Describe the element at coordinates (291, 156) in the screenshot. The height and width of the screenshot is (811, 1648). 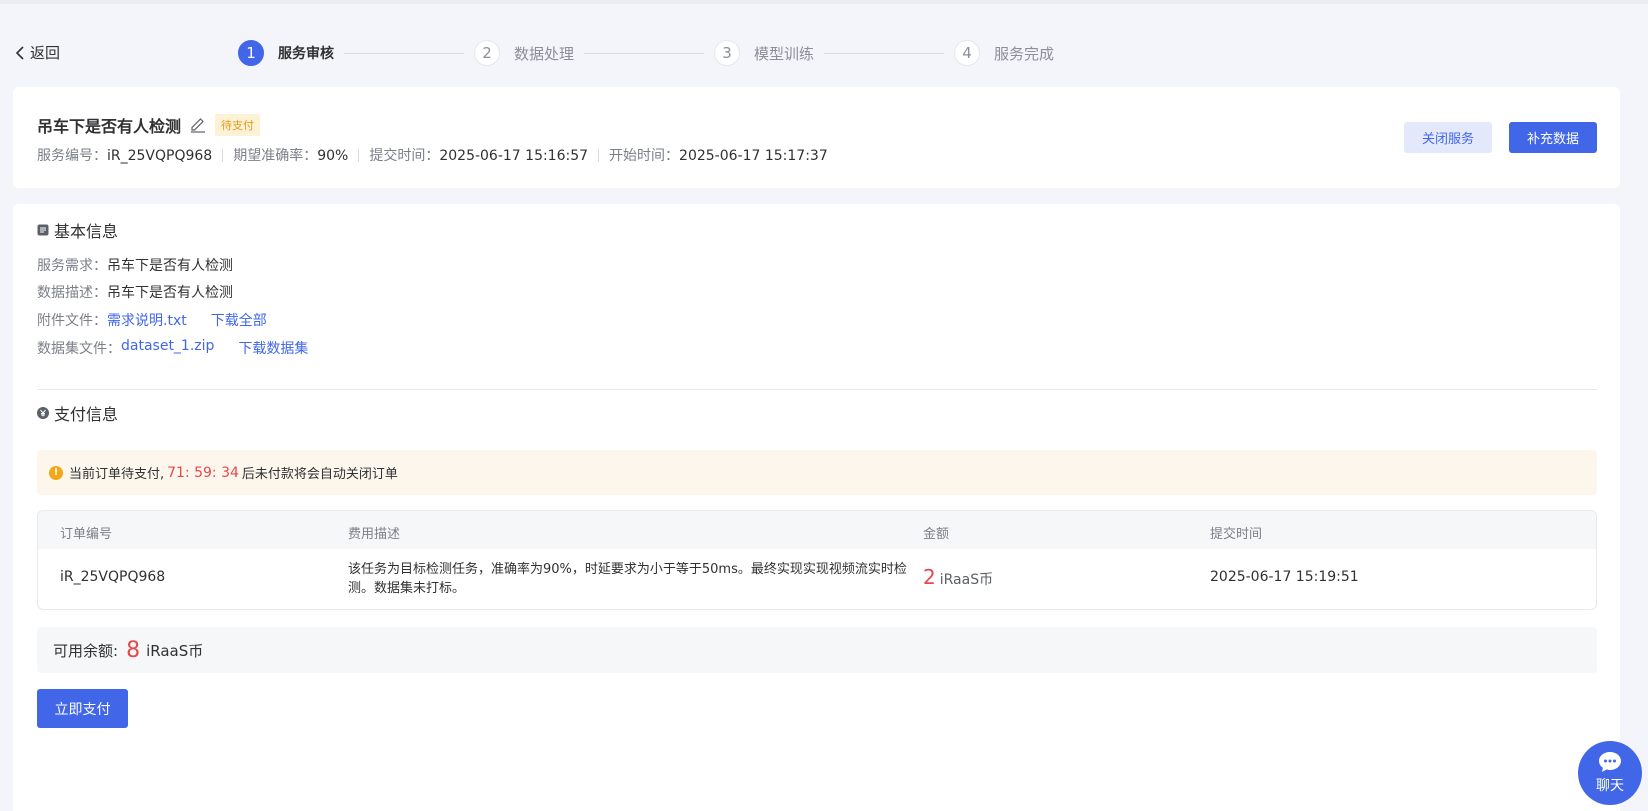
I see `expected-accuracy: 期望准确率：90%` at that location.